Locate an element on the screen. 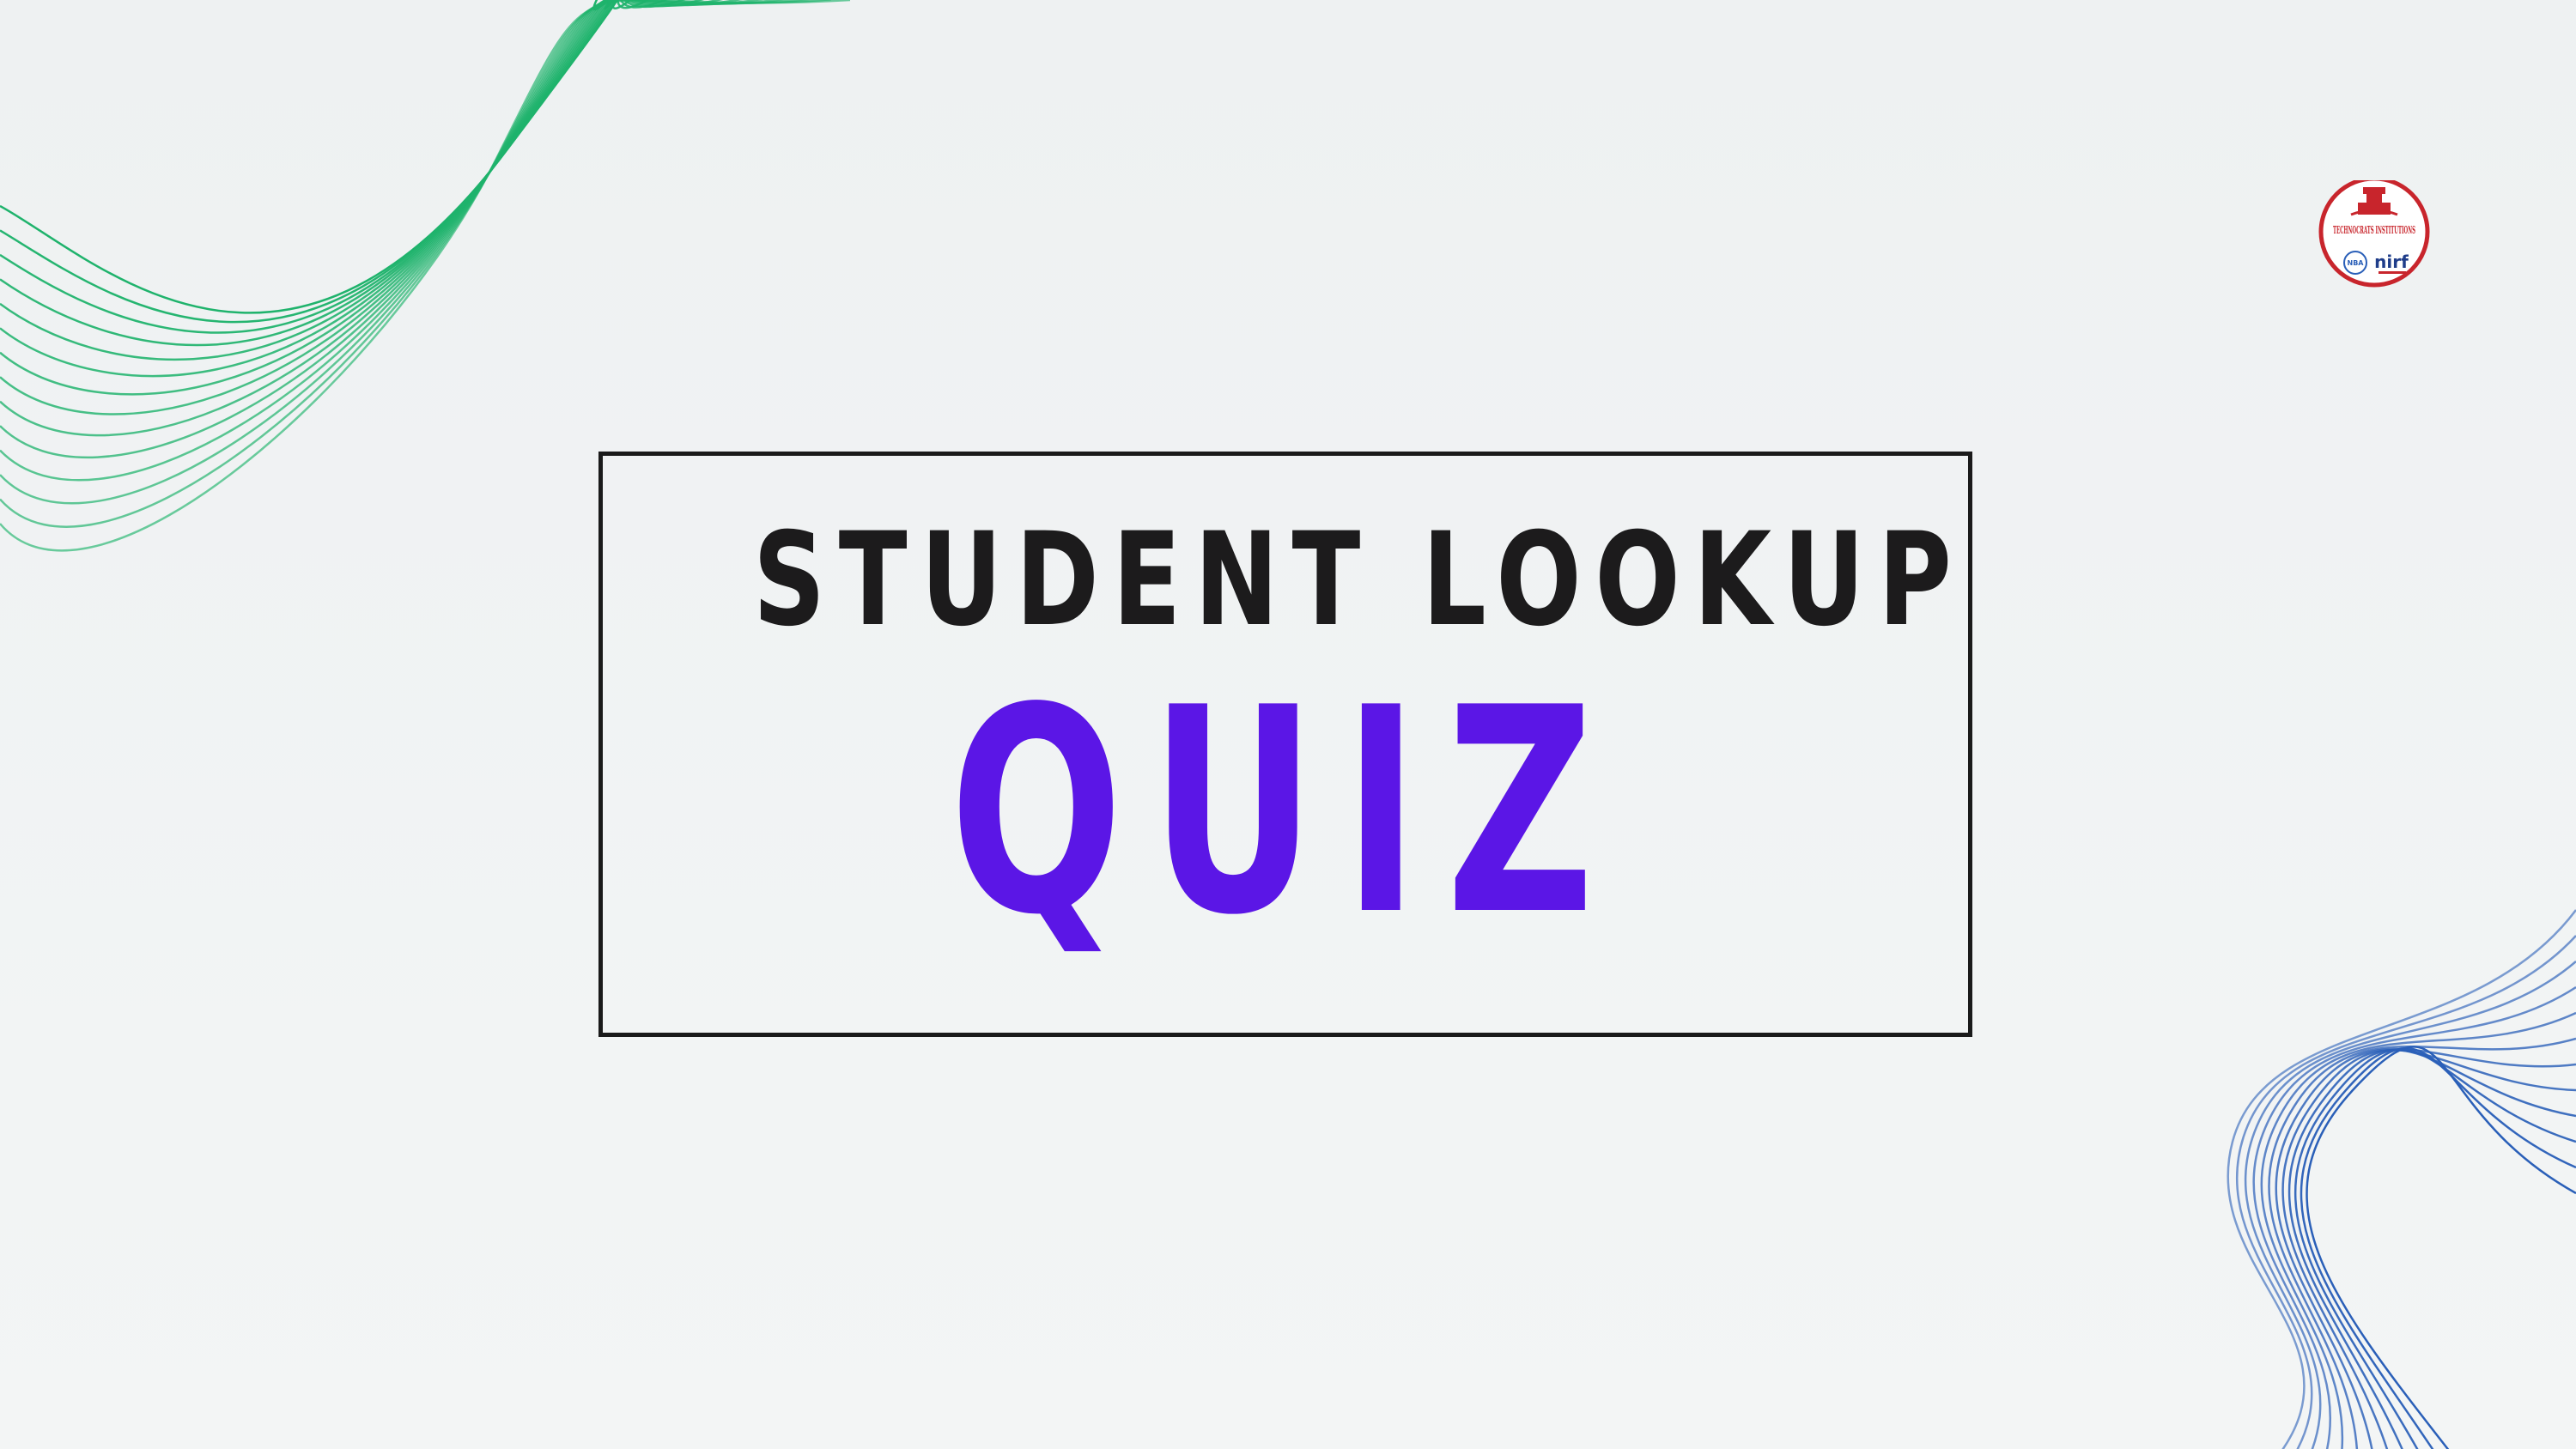 The height and width of the screenshot is (1449, 2576). institution-logo: TECHNOCRATS INSTITUTIONS NBA nirf is located at coordinates (2374, 234).